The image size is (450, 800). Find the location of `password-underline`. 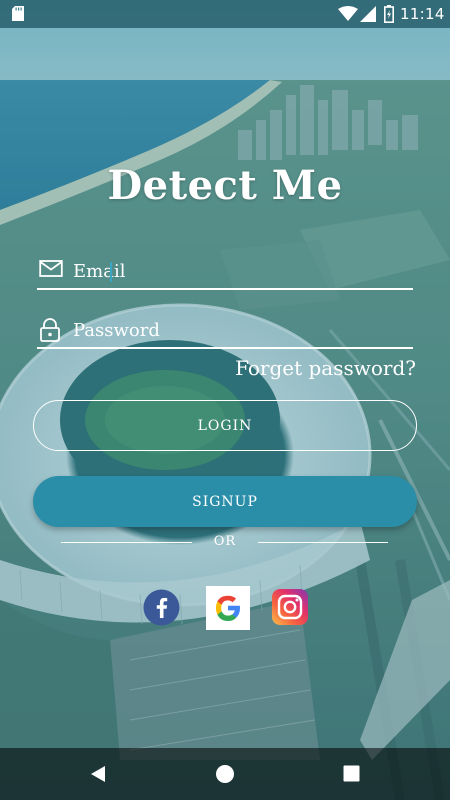

password-underline is located at coordinates (225, 348).